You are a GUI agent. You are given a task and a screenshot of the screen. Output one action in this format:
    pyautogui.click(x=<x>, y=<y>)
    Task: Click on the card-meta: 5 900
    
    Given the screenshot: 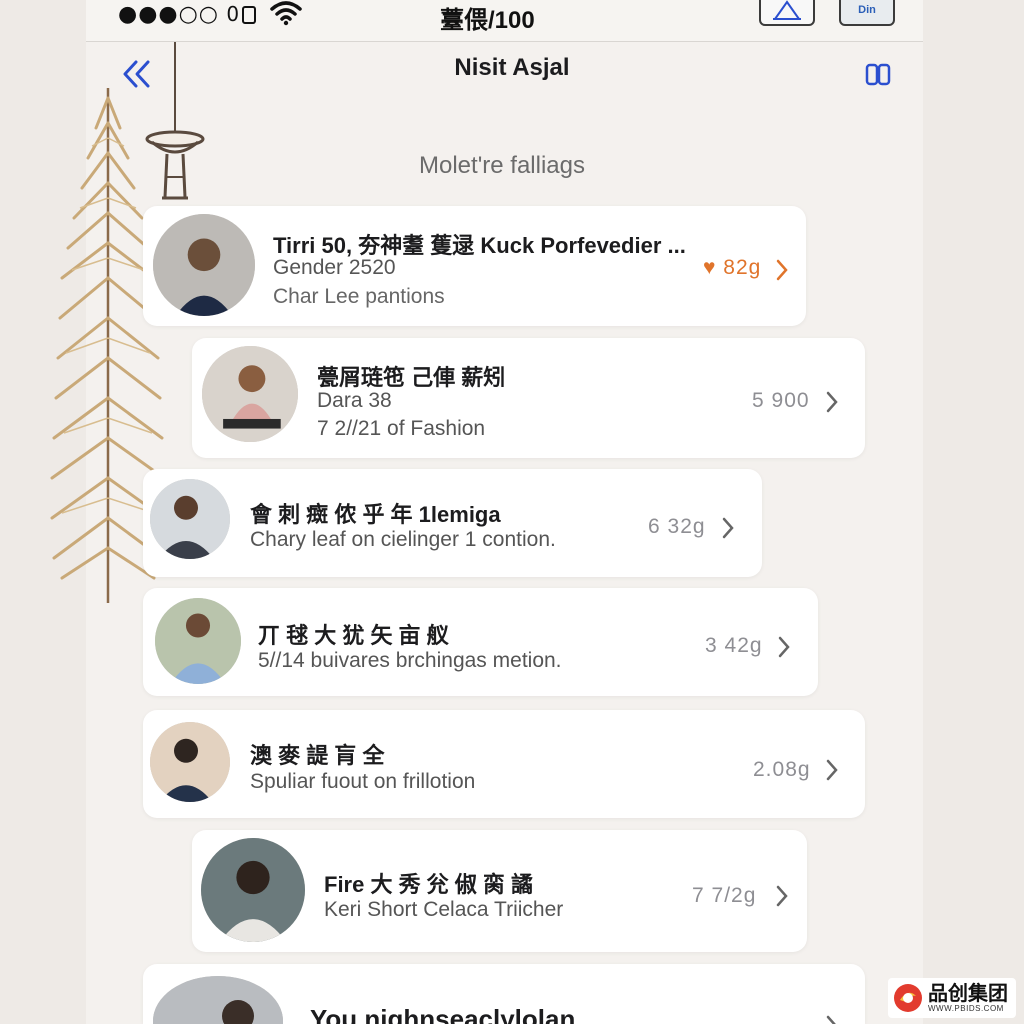 What is the action you would take?
    pyautogui.click(x=781, y=400)
    